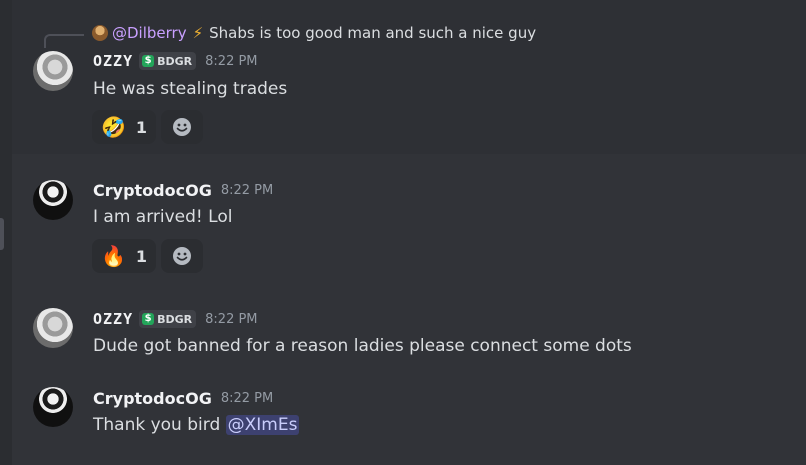 This screenshot has height=465, width=806. I want to click on reply-mention: @Dilberry, so click(149, 33).